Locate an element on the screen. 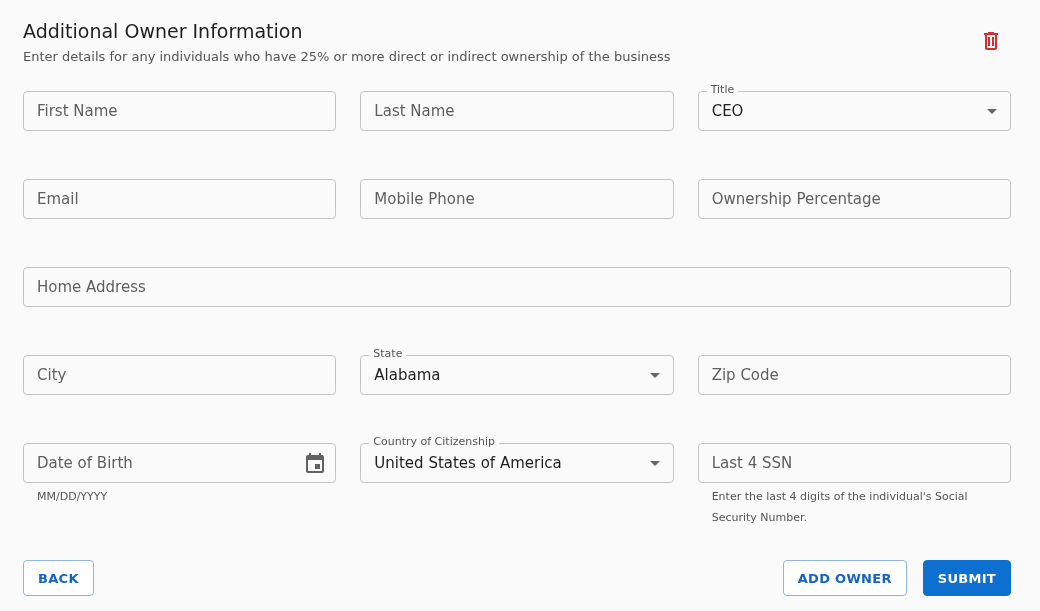 This screenshot has width=1040, height=611. text-field: Zip Code is located at coordinates (854, 375).